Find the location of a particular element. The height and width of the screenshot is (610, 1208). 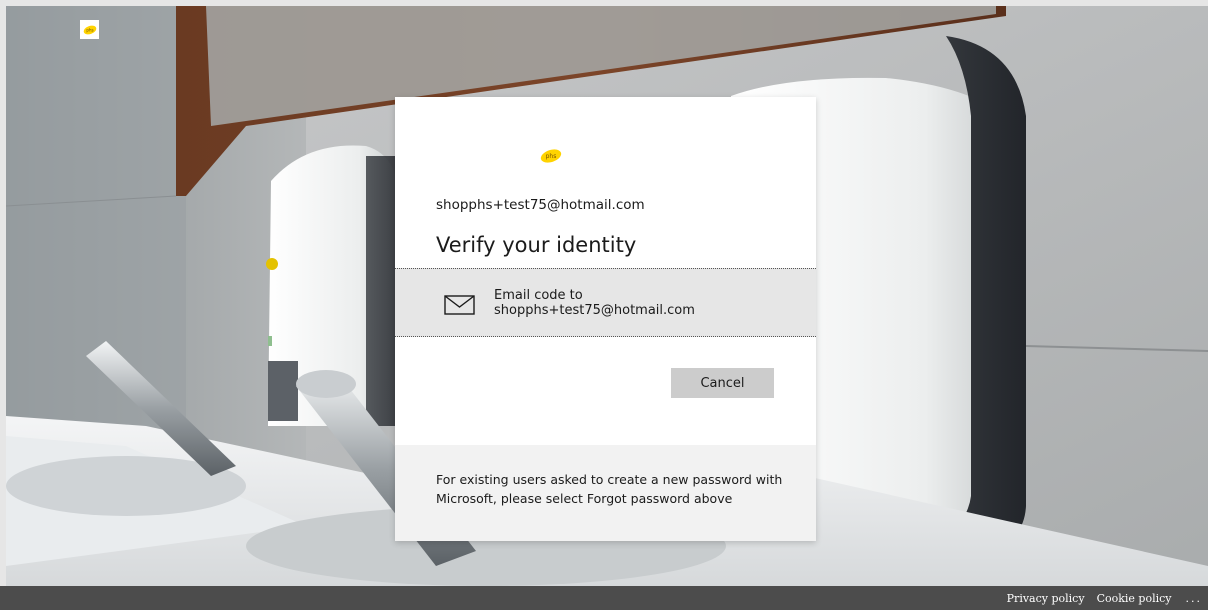

brand-logo-corner: phs is located at coordinates (89, 29).